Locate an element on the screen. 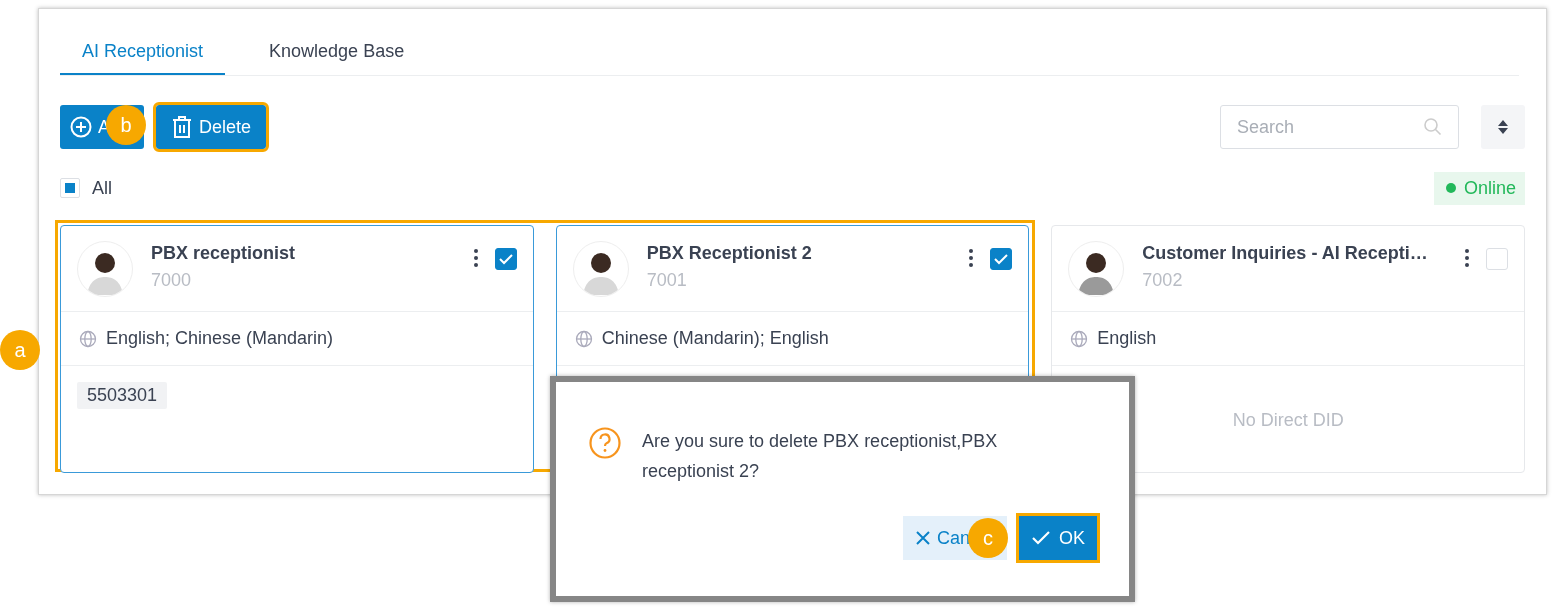 The height and width of the screenshot is (607, 1553). close-icon is located at coordinates (923, 538).